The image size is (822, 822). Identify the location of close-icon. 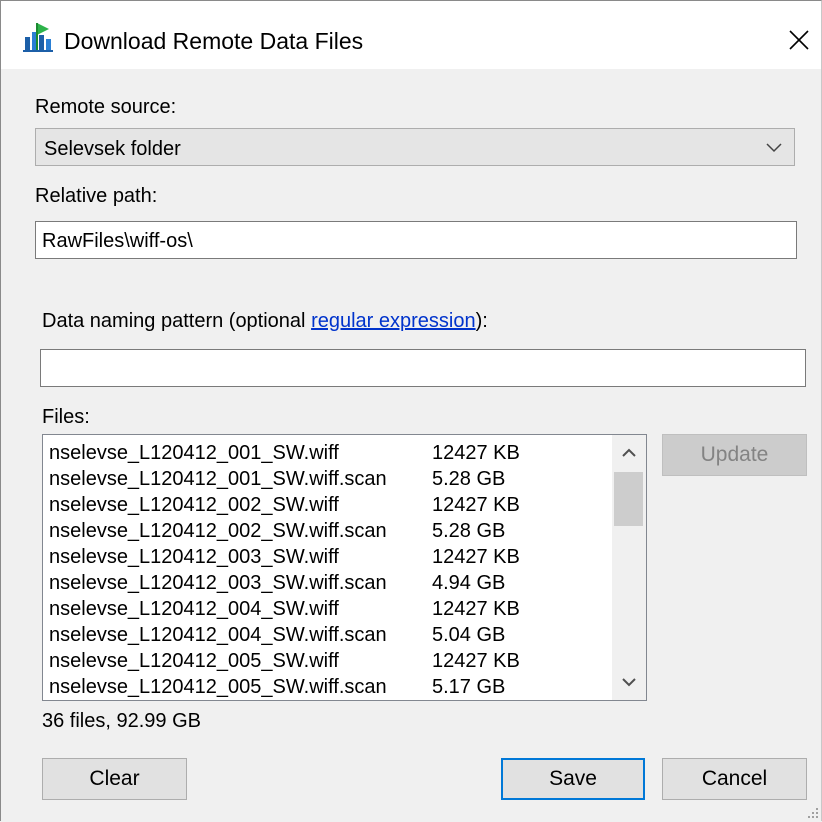
(799, 40).